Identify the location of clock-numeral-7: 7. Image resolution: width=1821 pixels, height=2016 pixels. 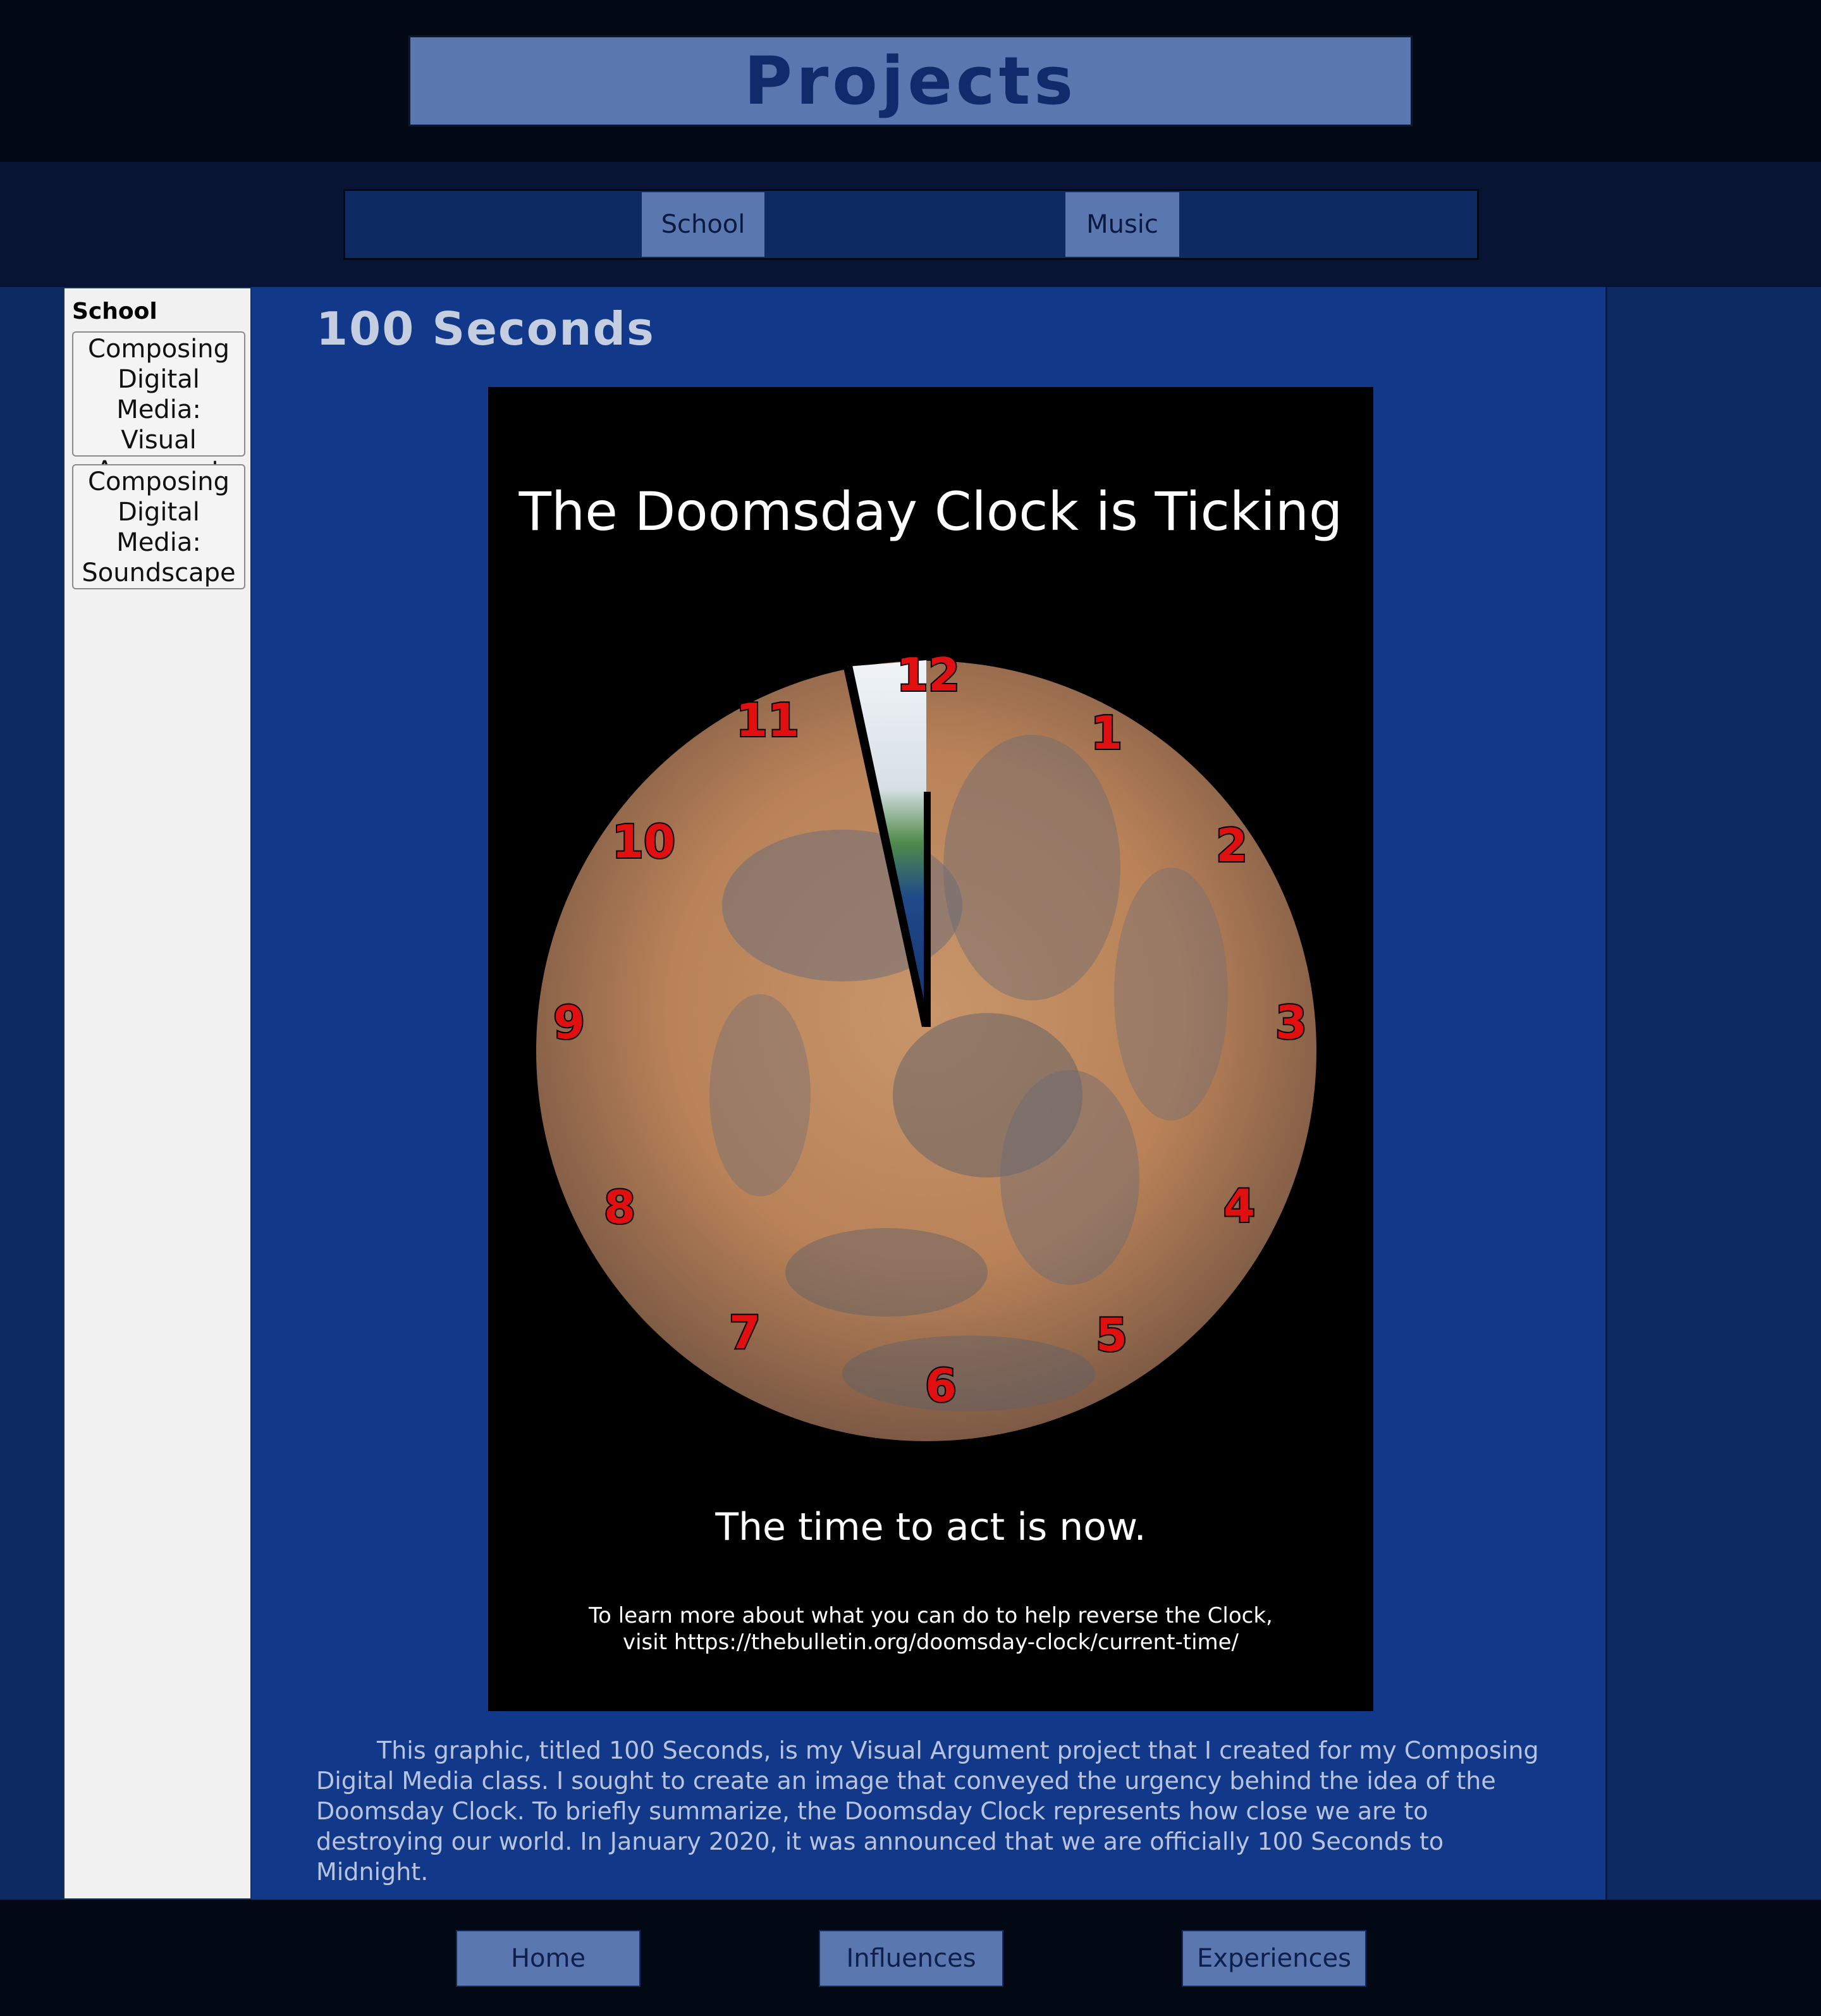
(745, 1332).